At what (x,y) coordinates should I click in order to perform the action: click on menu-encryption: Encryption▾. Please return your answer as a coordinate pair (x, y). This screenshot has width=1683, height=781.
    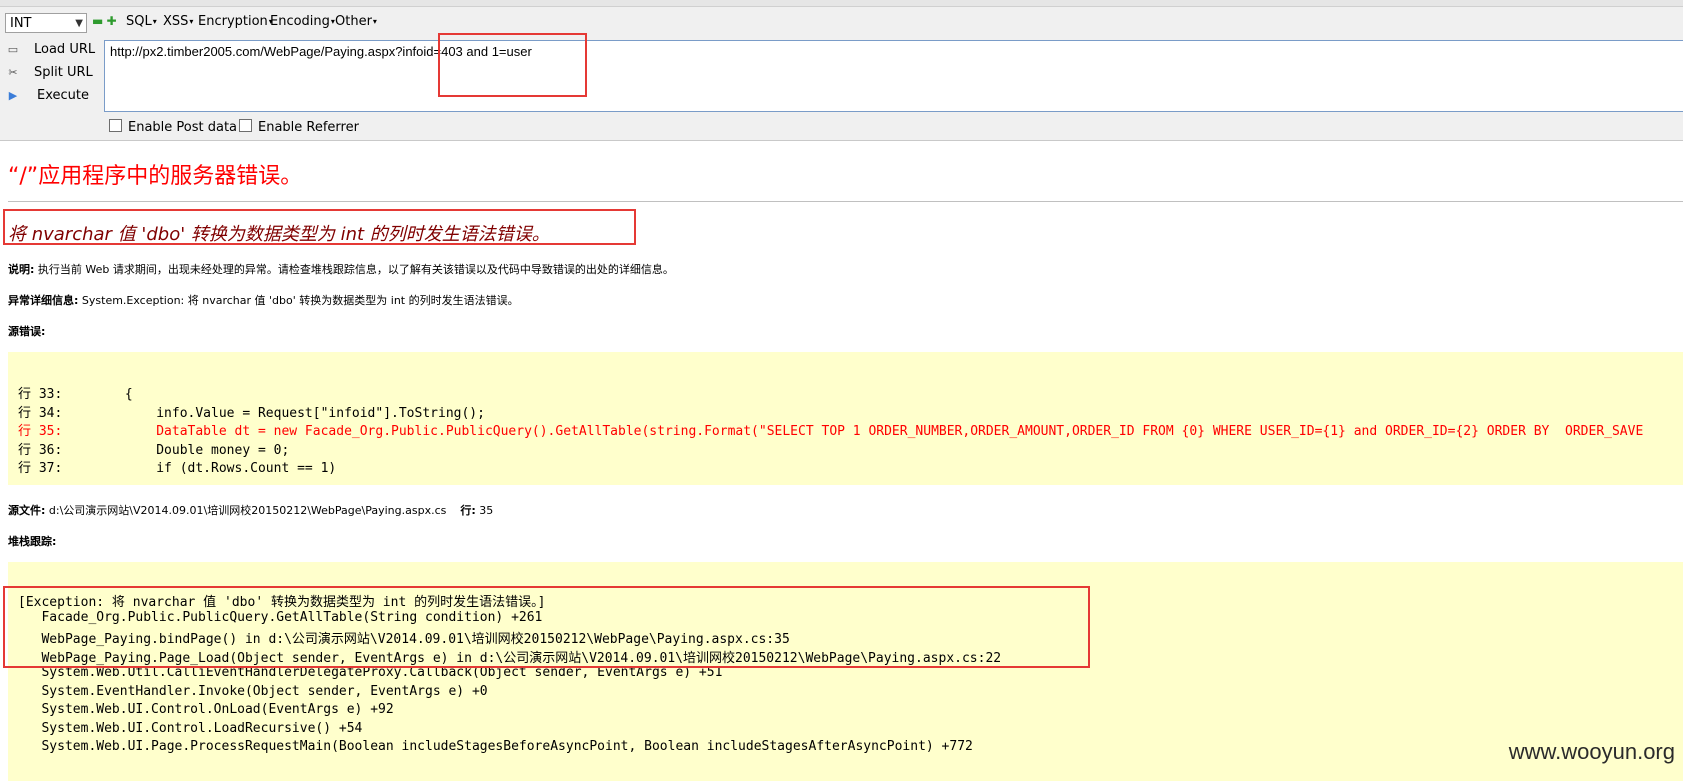
    Looking at the image, I should click on (235, 21).